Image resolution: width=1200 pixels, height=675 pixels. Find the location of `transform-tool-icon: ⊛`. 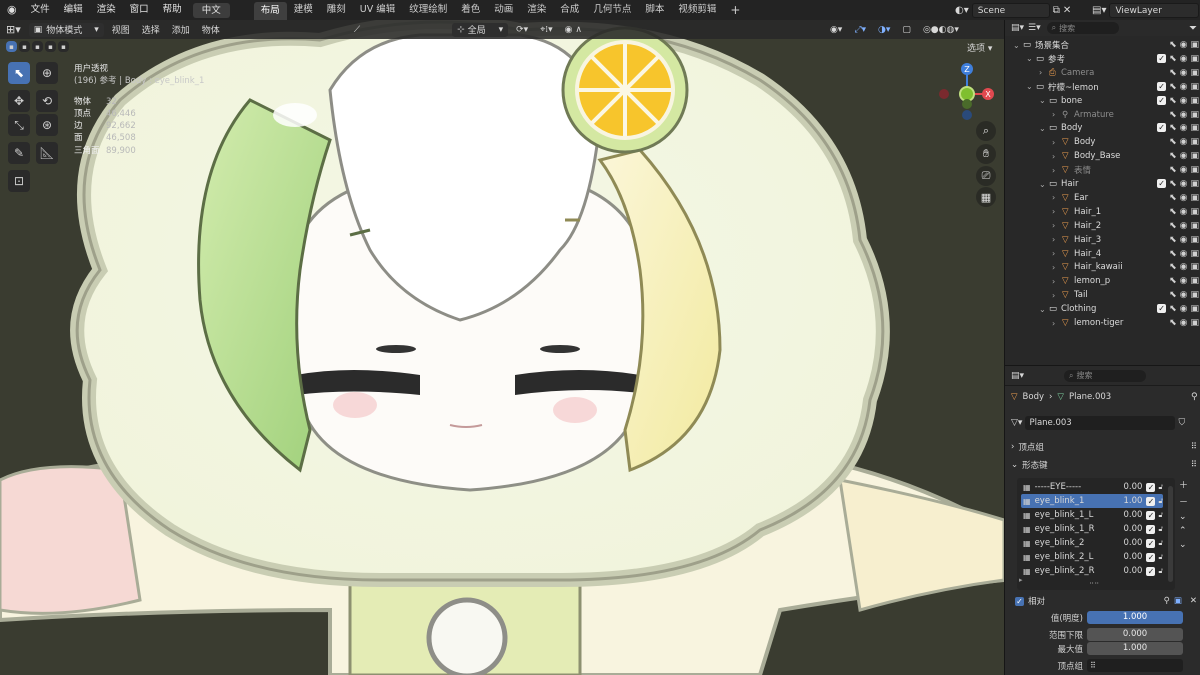

transform-tool-icon: ⊛ is located at coordinates (47, 125).